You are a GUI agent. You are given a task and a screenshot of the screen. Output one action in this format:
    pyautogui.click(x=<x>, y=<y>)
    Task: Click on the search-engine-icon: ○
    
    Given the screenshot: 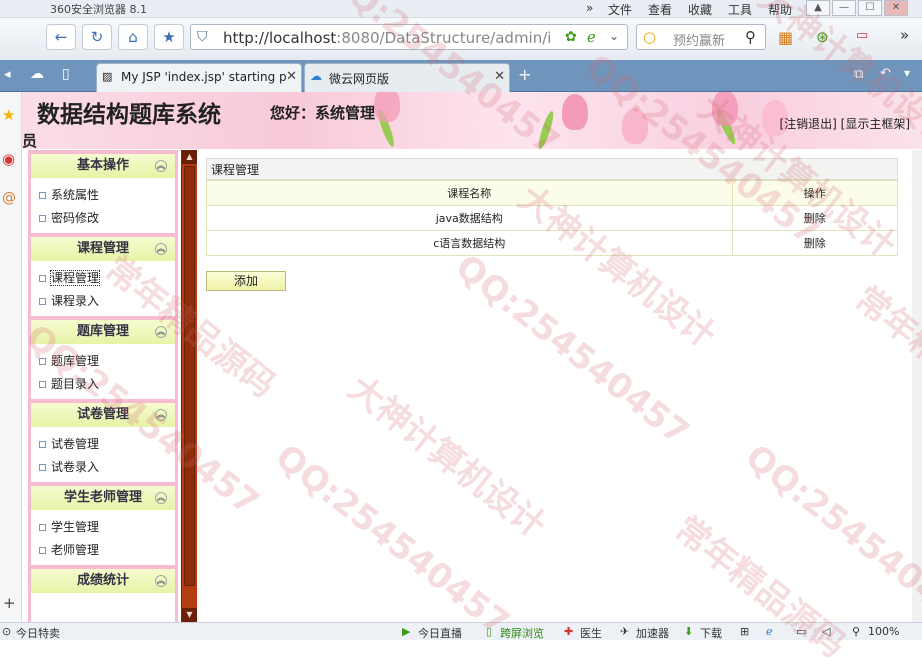 What is the action you would take?
    pyautogui.click(x=650, y=37)
    